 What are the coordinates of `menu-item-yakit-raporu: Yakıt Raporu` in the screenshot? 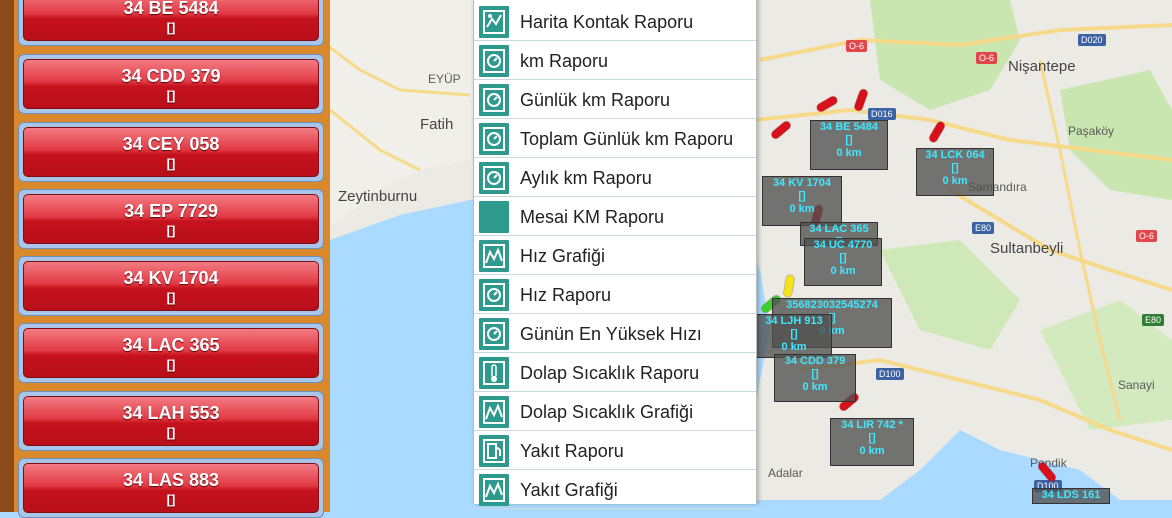 It's located at (615, 451).